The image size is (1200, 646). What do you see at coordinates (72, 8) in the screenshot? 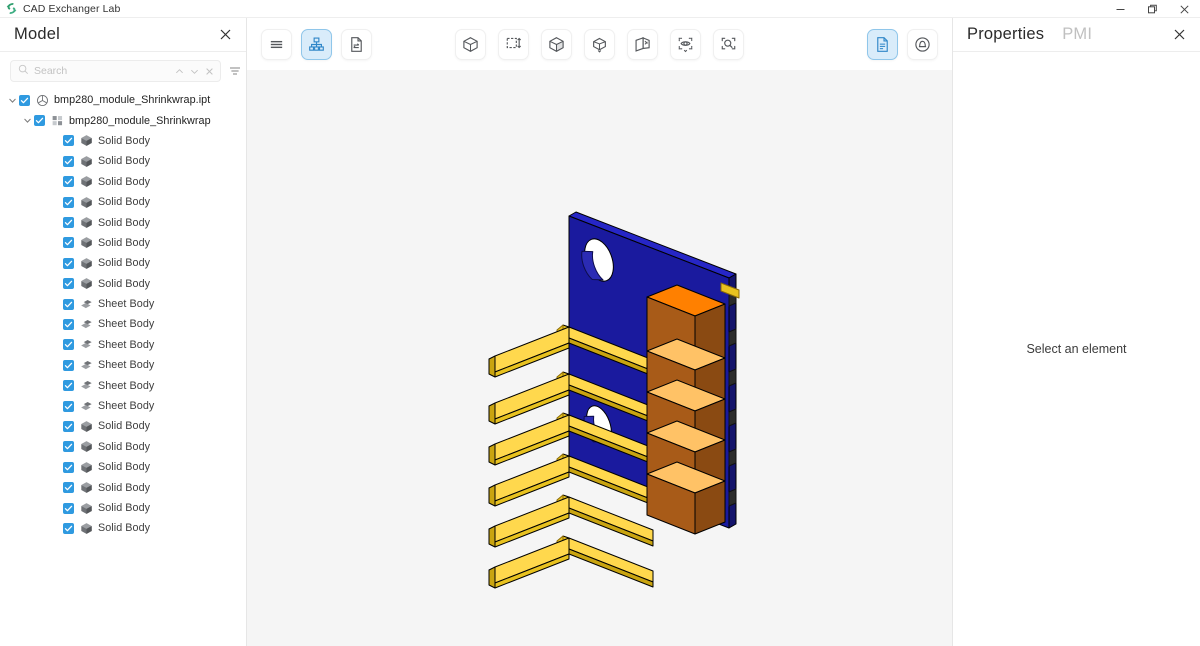
I see `app-title: CAD Exchanger Lab` at bounding box center [72, 8].